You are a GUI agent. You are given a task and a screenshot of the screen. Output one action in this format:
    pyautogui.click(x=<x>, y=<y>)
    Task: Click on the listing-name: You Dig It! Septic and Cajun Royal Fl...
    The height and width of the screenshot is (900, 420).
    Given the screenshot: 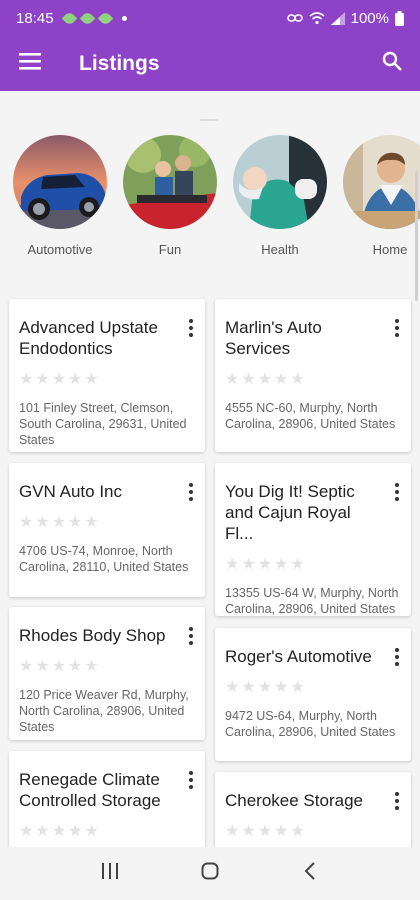 What is the action you would take?
    pyautogui.click(x=290, y=512)
    